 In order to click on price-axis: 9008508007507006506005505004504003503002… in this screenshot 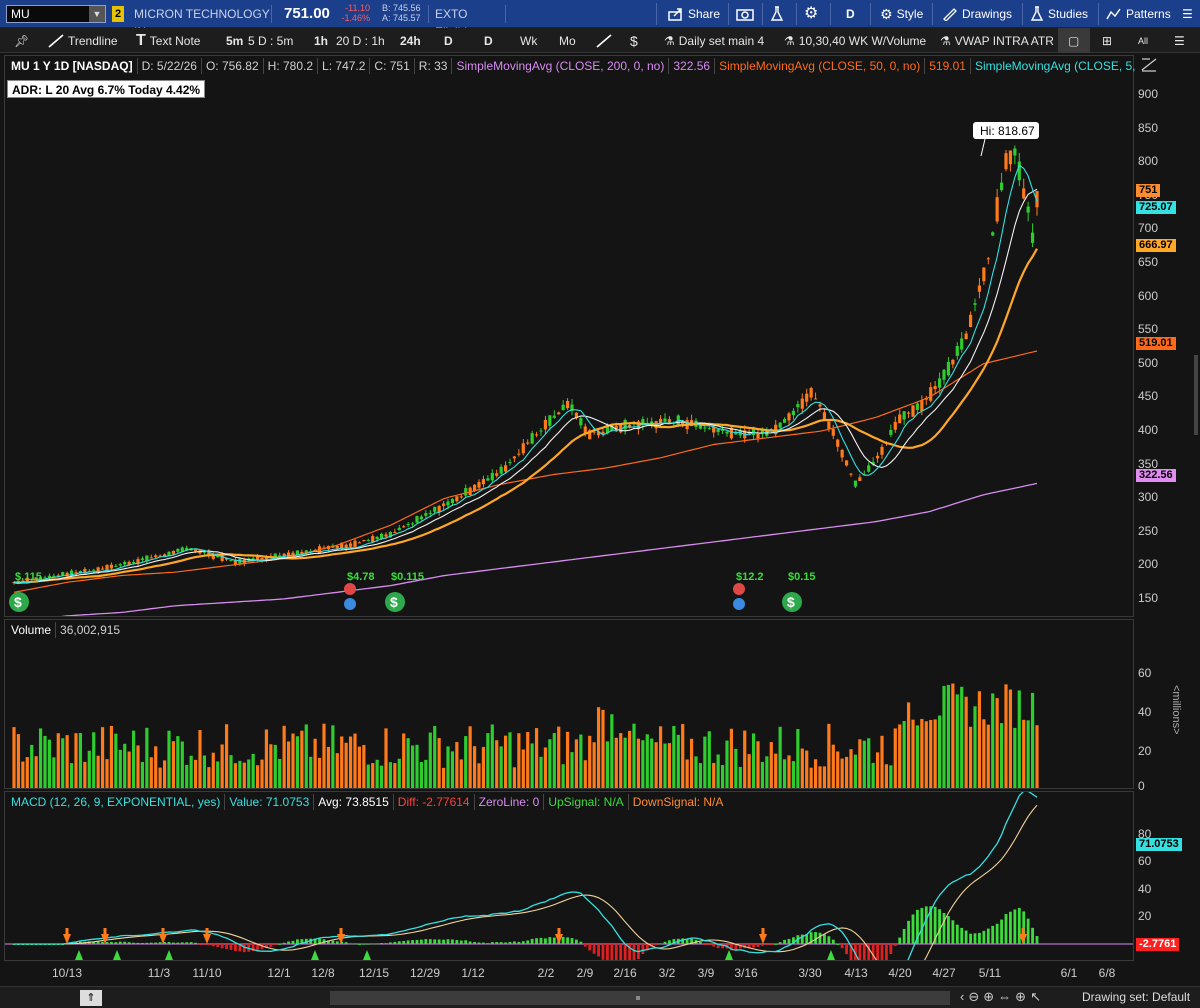, I will do `click(1168, 510)`.